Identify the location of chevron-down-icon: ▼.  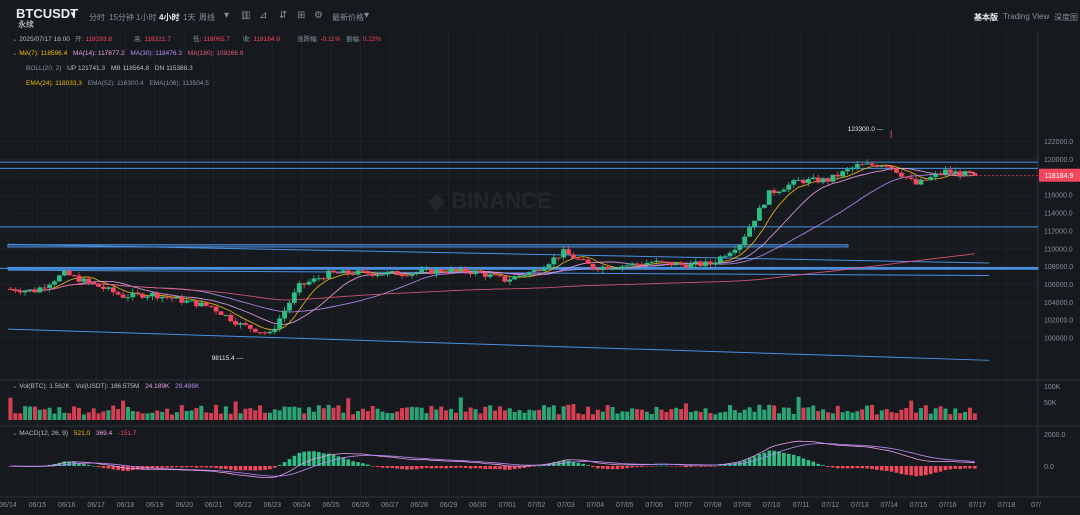
(73, 14).